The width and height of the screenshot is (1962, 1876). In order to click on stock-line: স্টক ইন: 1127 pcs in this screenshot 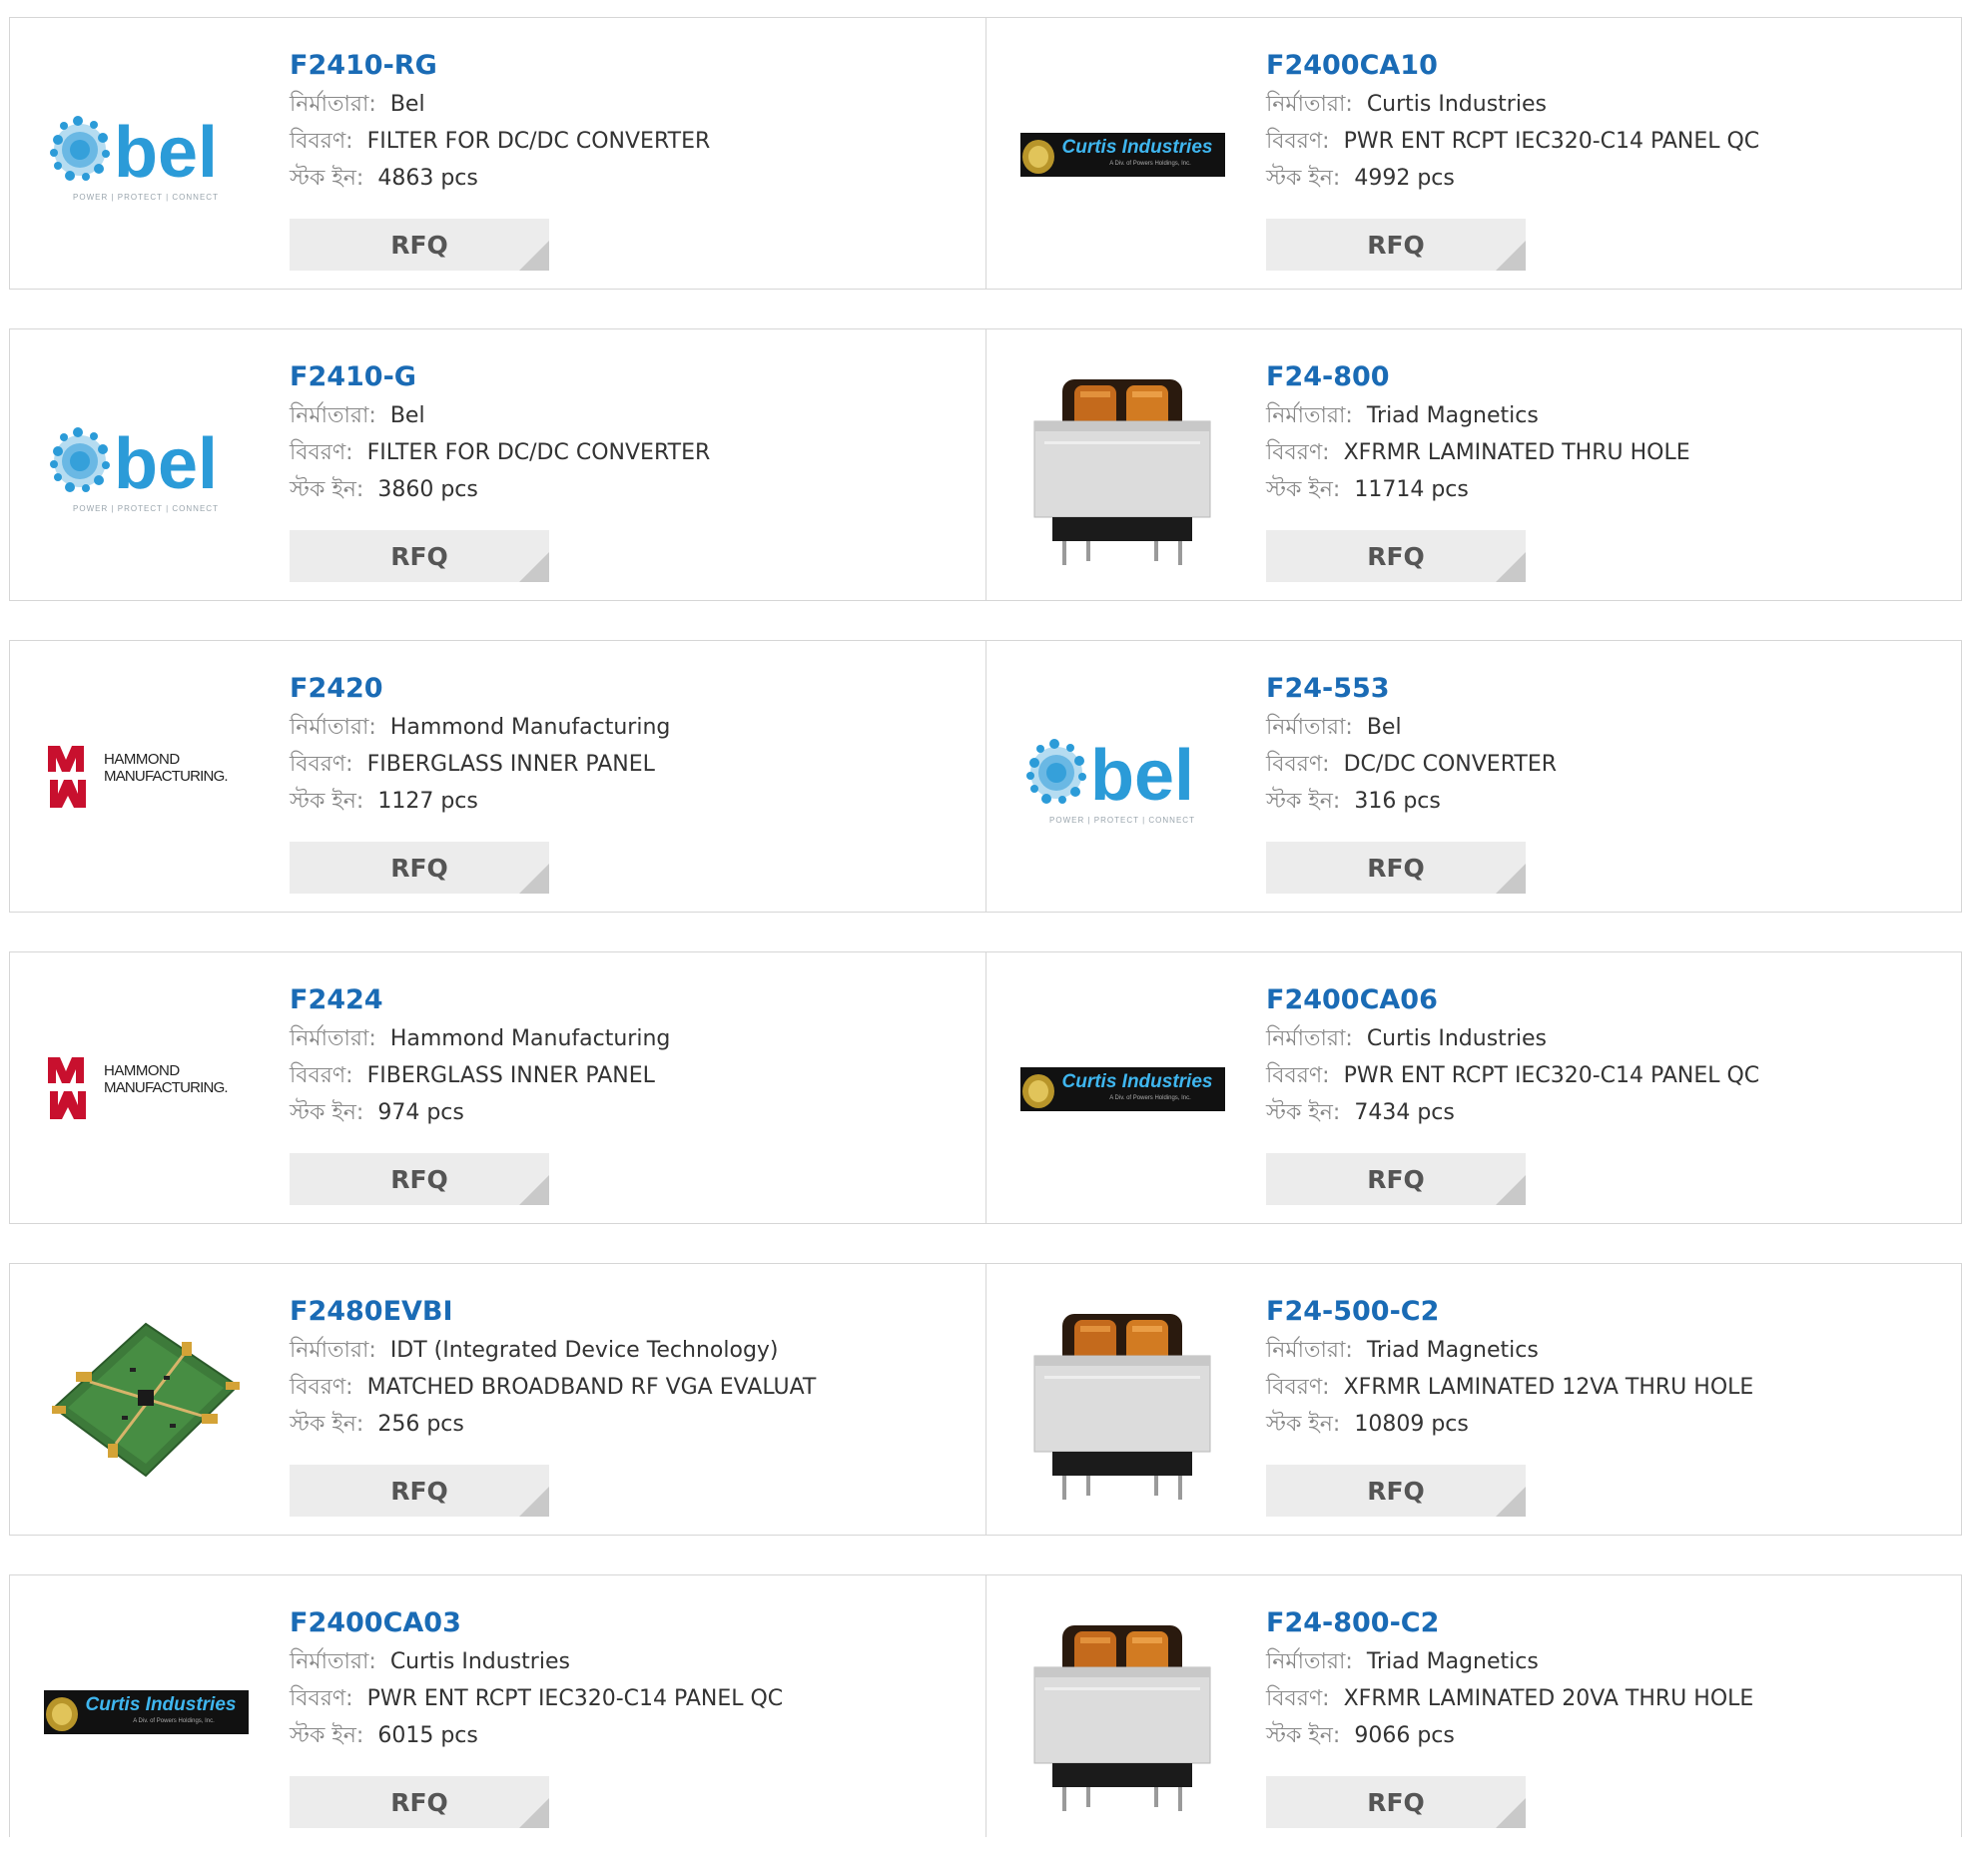, I will do `click(480, 801)`.